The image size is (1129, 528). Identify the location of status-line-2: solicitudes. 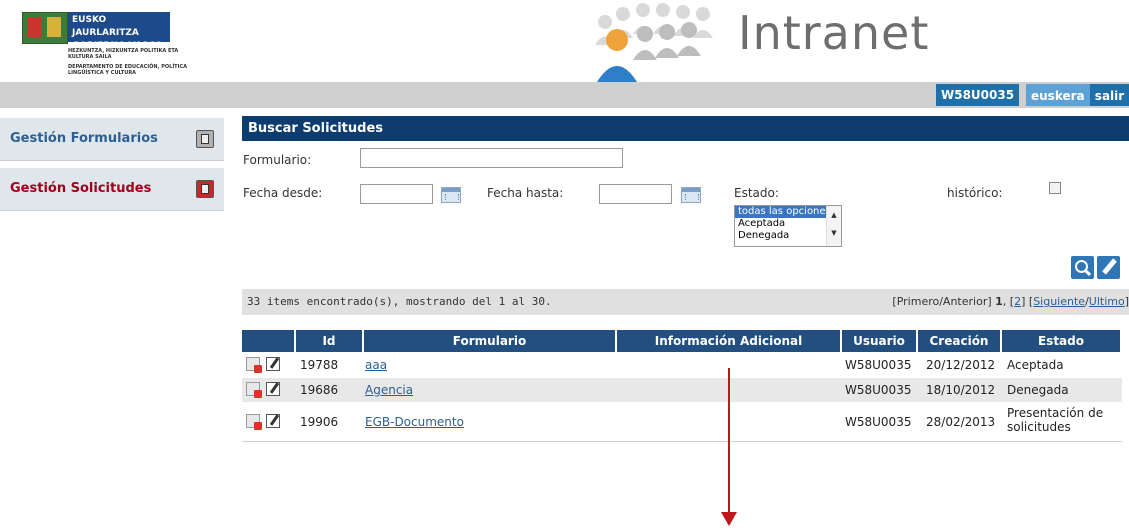
(1039, 427).